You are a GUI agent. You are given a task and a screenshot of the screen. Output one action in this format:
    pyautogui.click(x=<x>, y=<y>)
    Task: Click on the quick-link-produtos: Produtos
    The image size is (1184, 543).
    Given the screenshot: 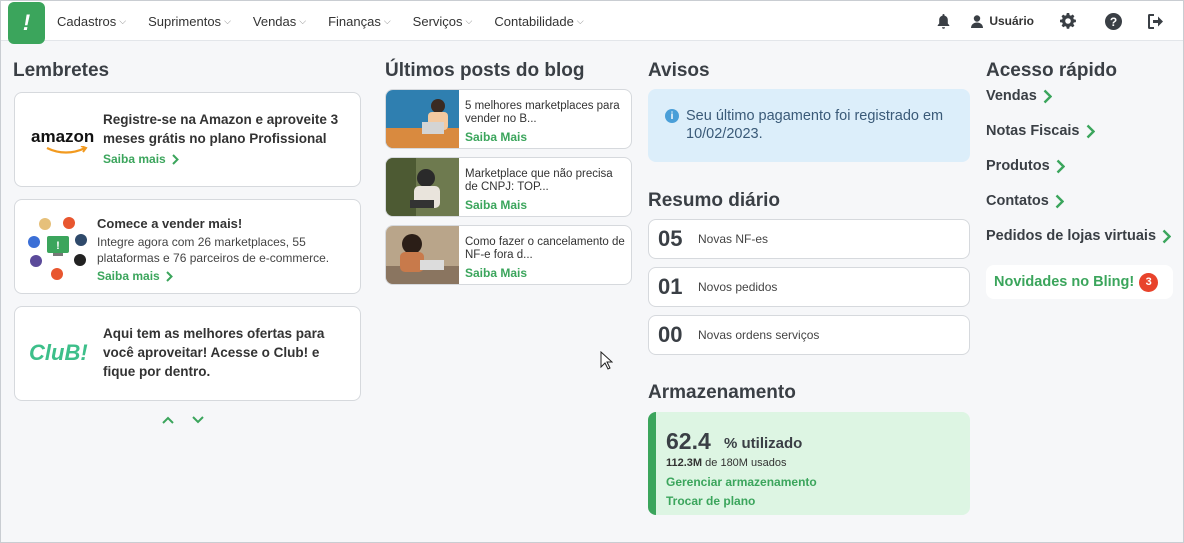 What is the action you would take?
    pyautogui.click(x=1025, y=166)
    